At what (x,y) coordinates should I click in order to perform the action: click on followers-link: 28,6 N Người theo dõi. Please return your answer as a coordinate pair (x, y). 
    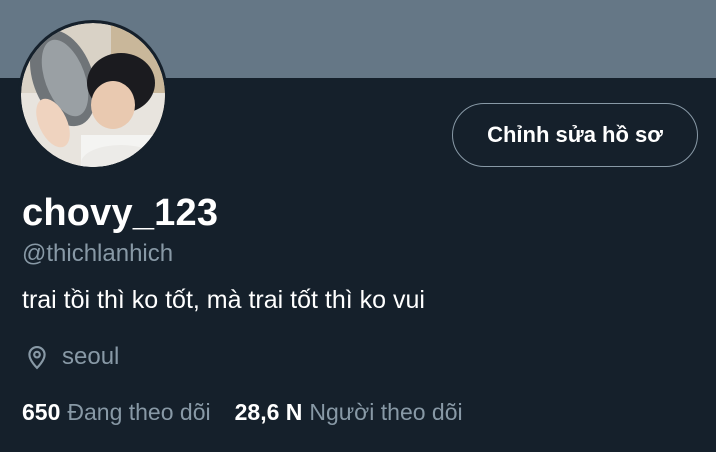
    Looking at the image, I should click on (349, 412).